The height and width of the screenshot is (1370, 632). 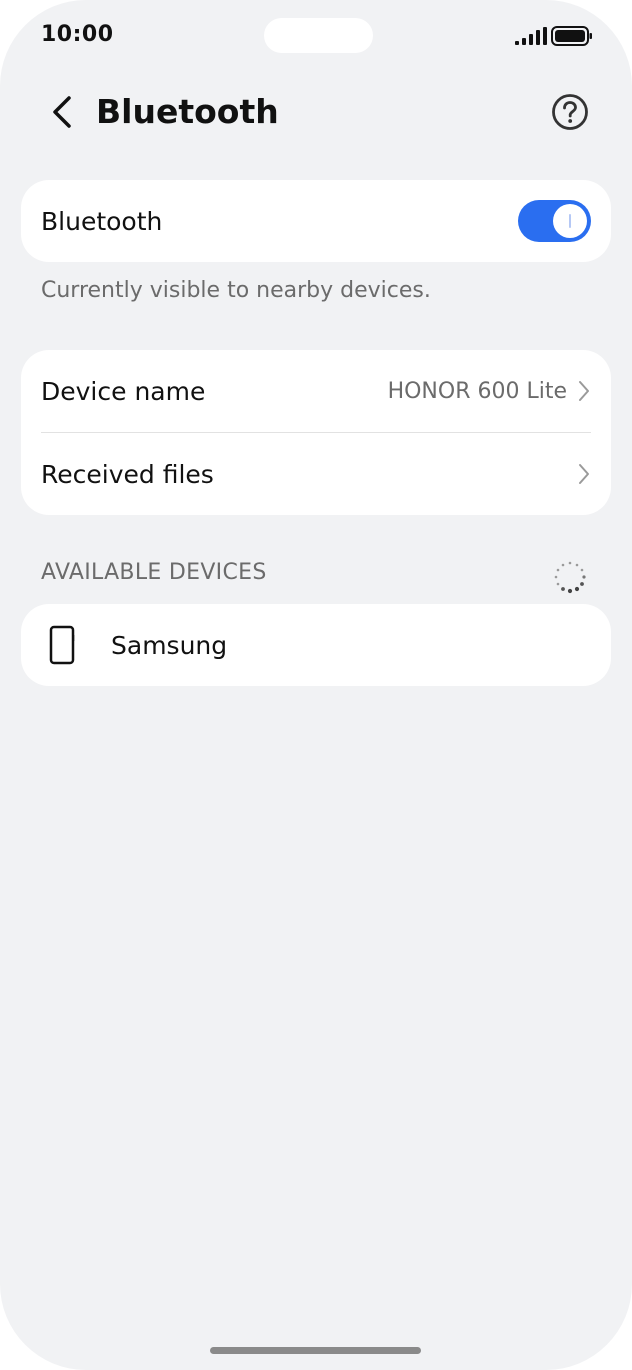 What do you see at coordinates (570, 112) in the screenshot?
I see `help-button` at bounding box center [570, 112].